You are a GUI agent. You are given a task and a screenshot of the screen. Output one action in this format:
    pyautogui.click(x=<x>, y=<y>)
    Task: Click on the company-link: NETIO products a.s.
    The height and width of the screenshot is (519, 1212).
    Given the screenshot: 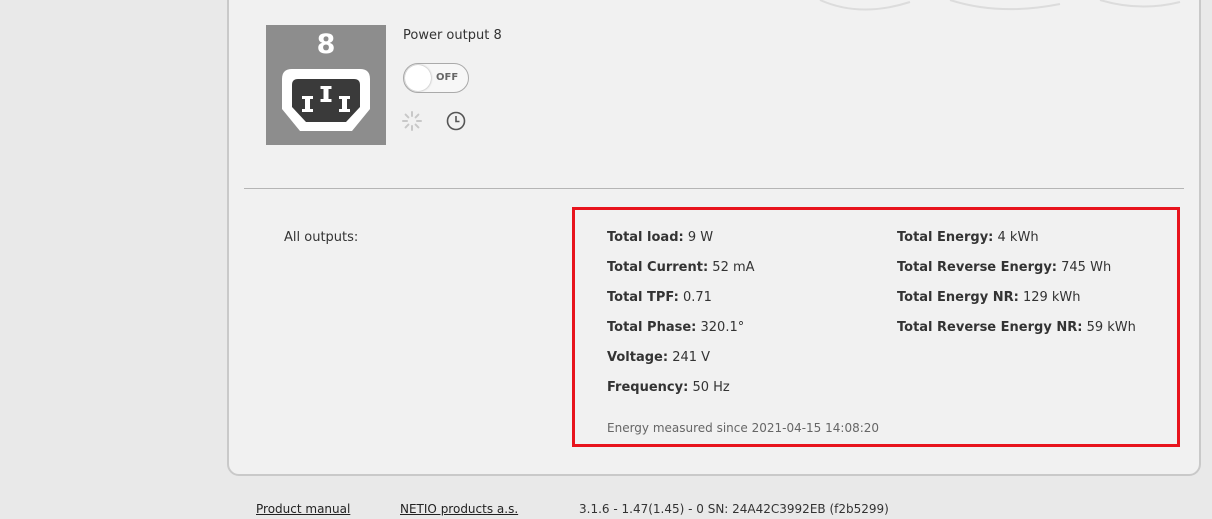 What is the action you would take?
    pyautogui.click(x=459, y=509)
    